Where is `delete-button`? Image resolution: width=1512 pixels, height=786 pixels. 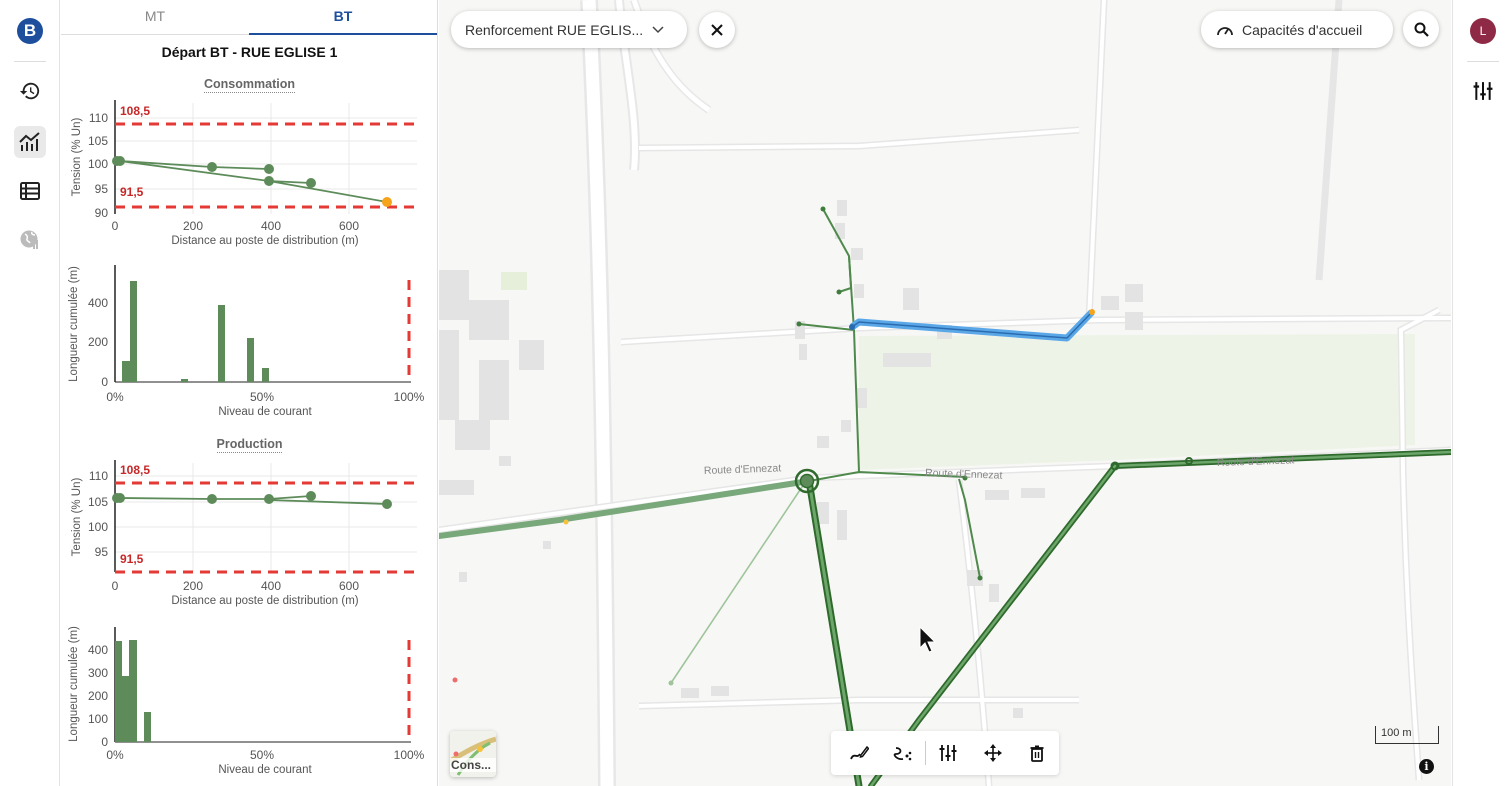 delete-button is located at coordinates (1037, 753).